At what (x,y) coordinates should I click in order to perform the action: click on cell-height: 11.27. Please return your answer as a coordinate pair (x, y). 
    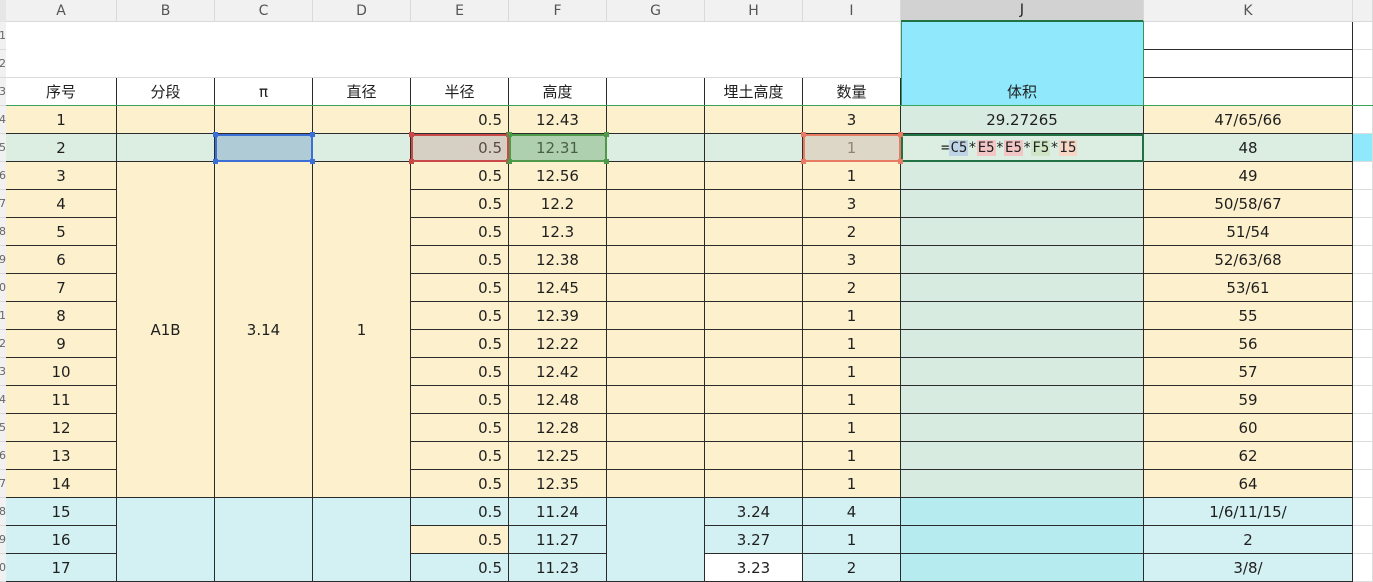
    Looking at the image, I should click on (558, 540).